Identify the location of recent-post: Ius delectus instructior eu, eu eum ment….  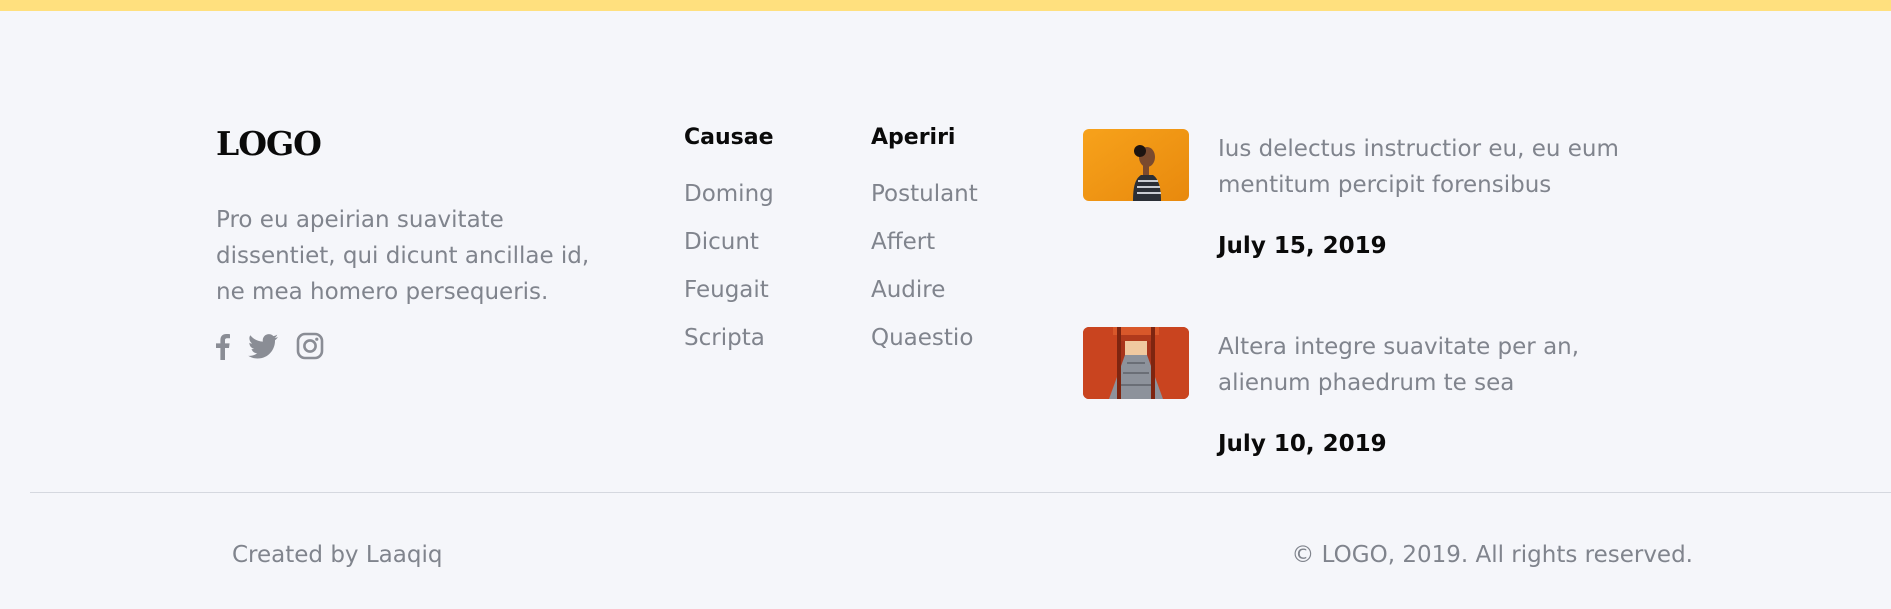
(1383, 204).